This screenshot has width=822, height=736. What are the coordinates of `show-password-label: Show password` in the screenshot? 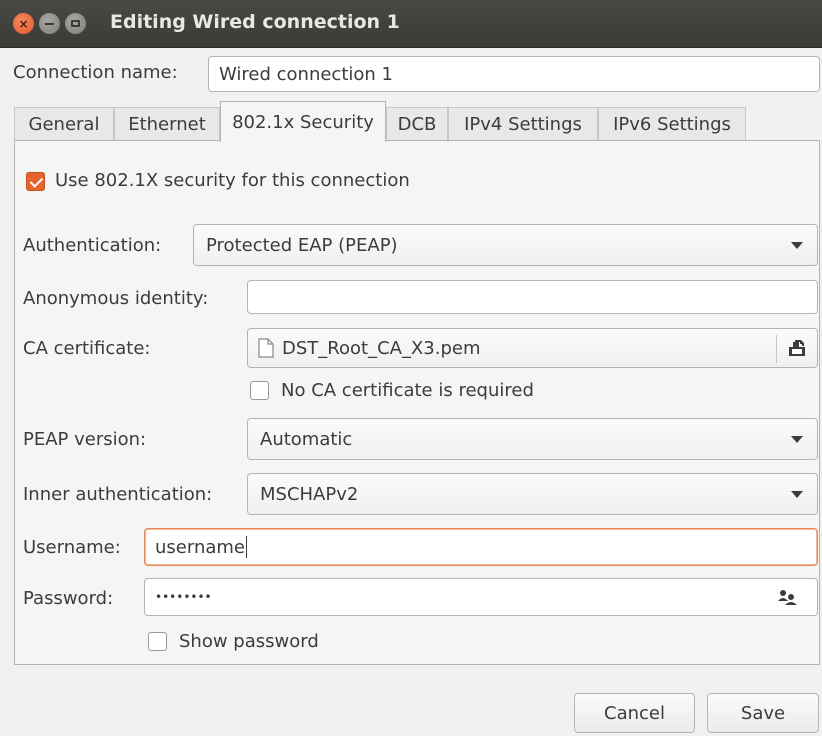 It's located at (249, 641).